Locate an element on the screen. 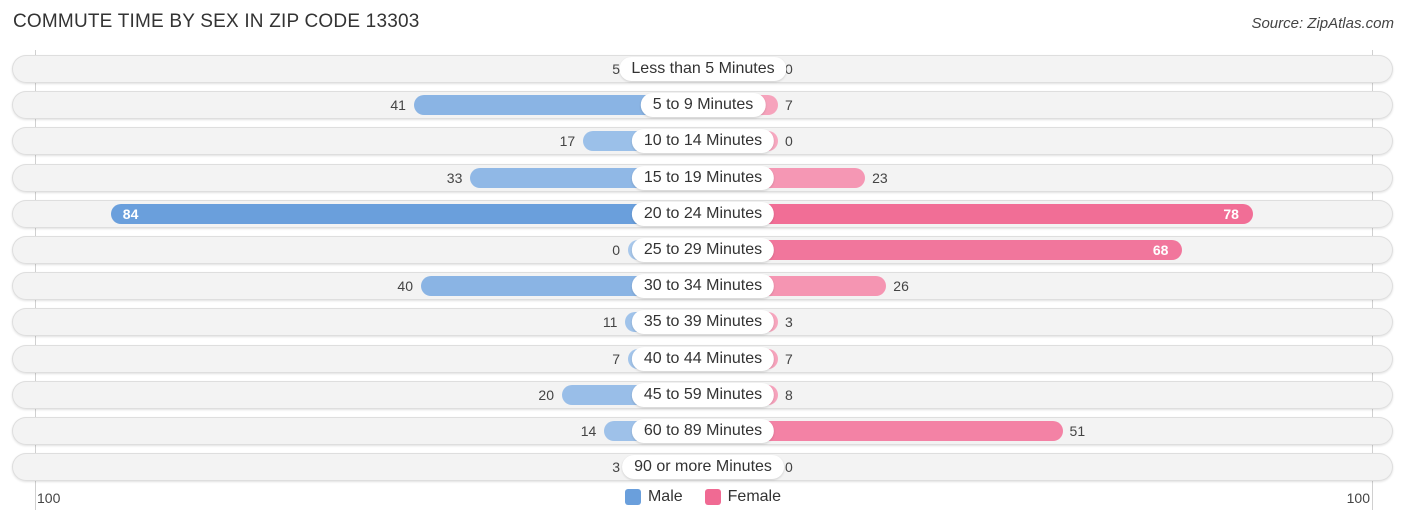  category-label: 25 to 29 Minutes is located at coordinates (703, 250).